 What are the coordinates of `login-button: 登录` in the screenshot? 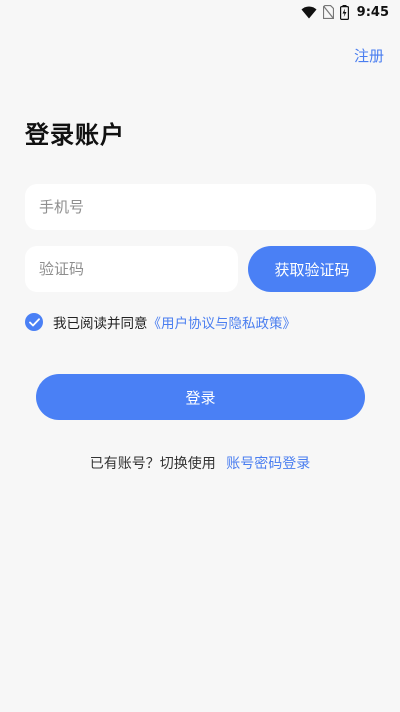 It's located at (200, 397).